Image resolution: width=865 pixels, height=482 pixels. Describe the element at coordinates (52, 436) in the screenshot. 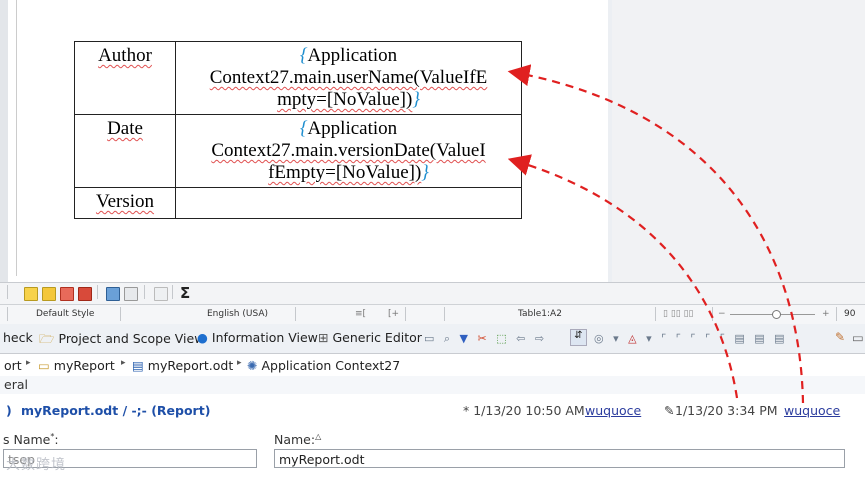

I see `required-marker: *` at that location.